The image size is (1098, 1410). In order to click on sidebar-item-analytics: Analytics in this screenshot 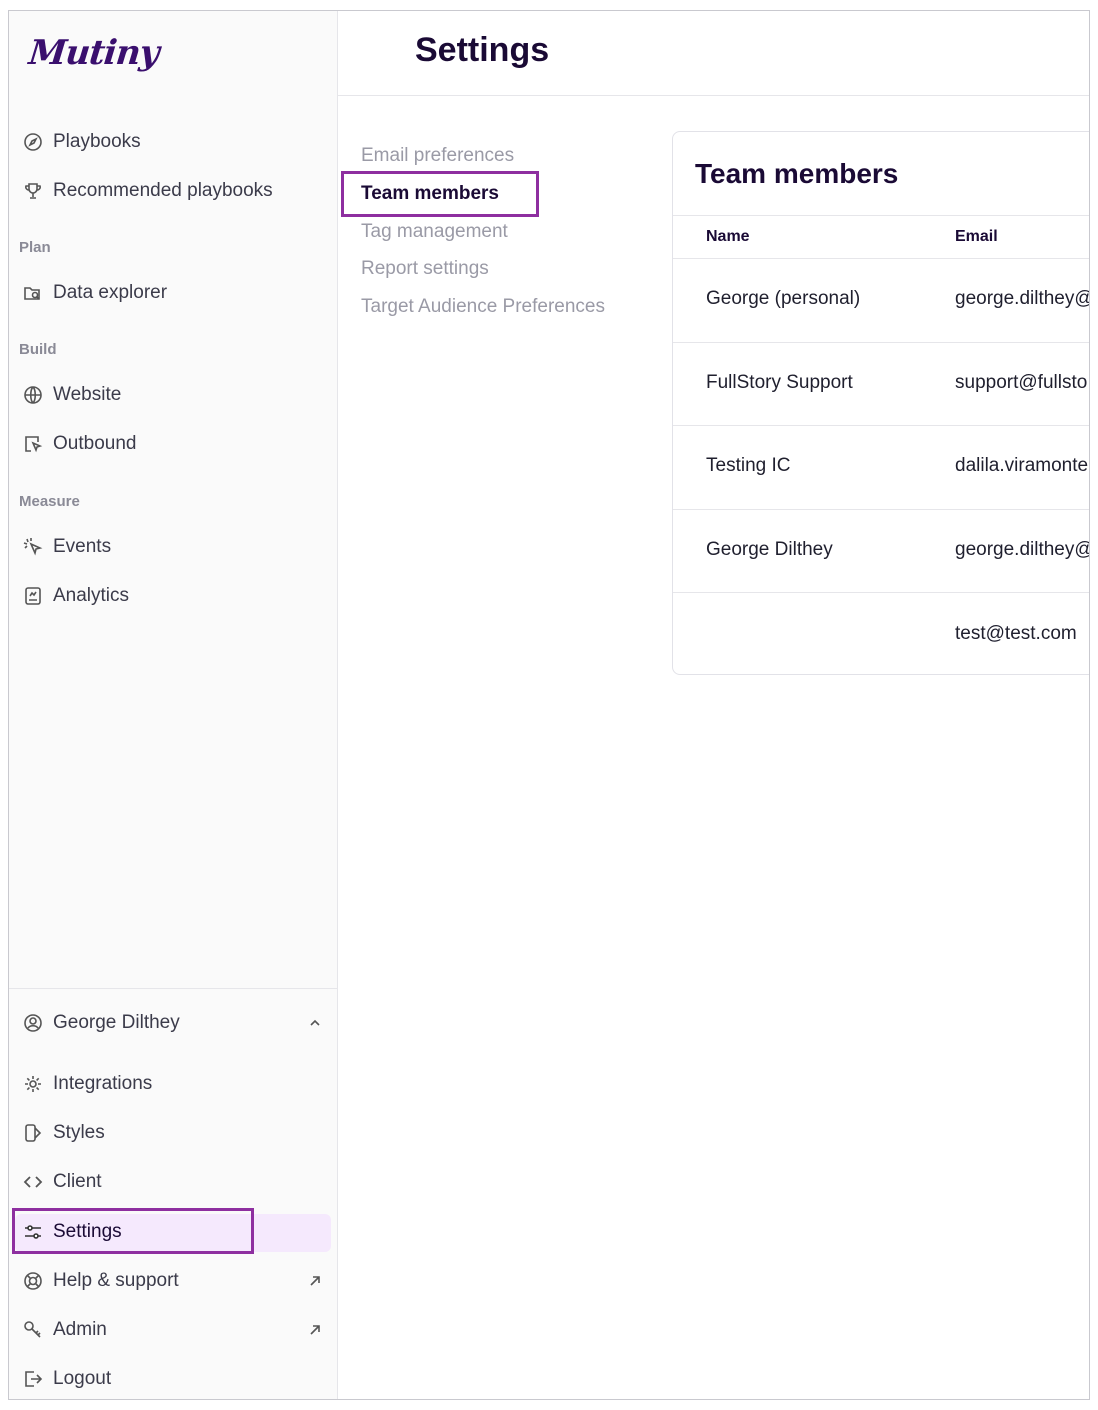, I will do `click(176, 596)`.